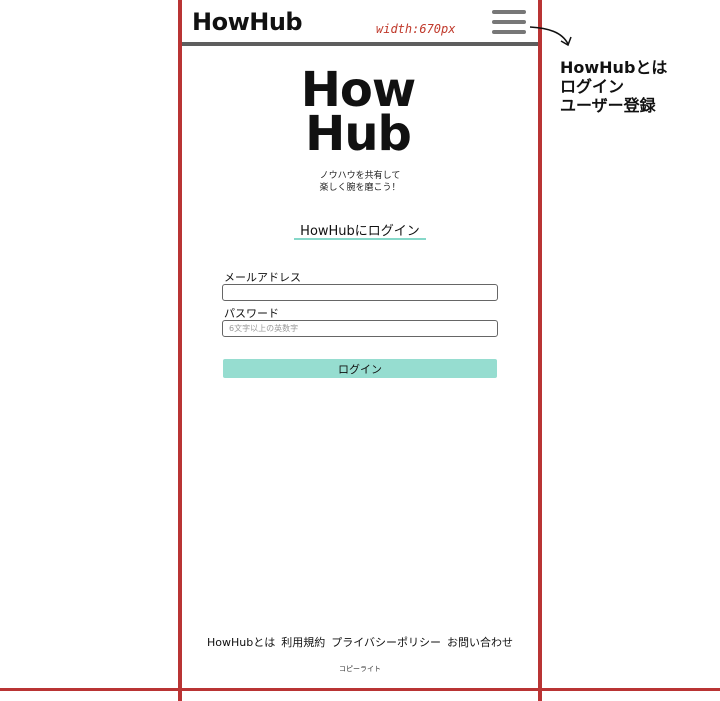  Describe the element at coordinates (360, 182) in the screenshot. I see `tagline: ノウハウを共有して 楽しく腕を磨こう！` at that location.